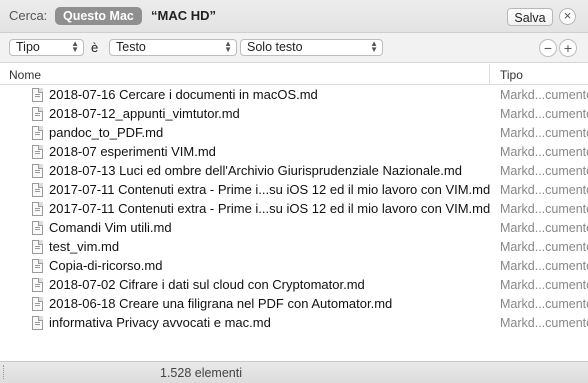 This screenshot has height=383, width=588. I want to click on search-bar: Cerca: Questo Mac “MAC HD” Salva ×, so click(294, 16).